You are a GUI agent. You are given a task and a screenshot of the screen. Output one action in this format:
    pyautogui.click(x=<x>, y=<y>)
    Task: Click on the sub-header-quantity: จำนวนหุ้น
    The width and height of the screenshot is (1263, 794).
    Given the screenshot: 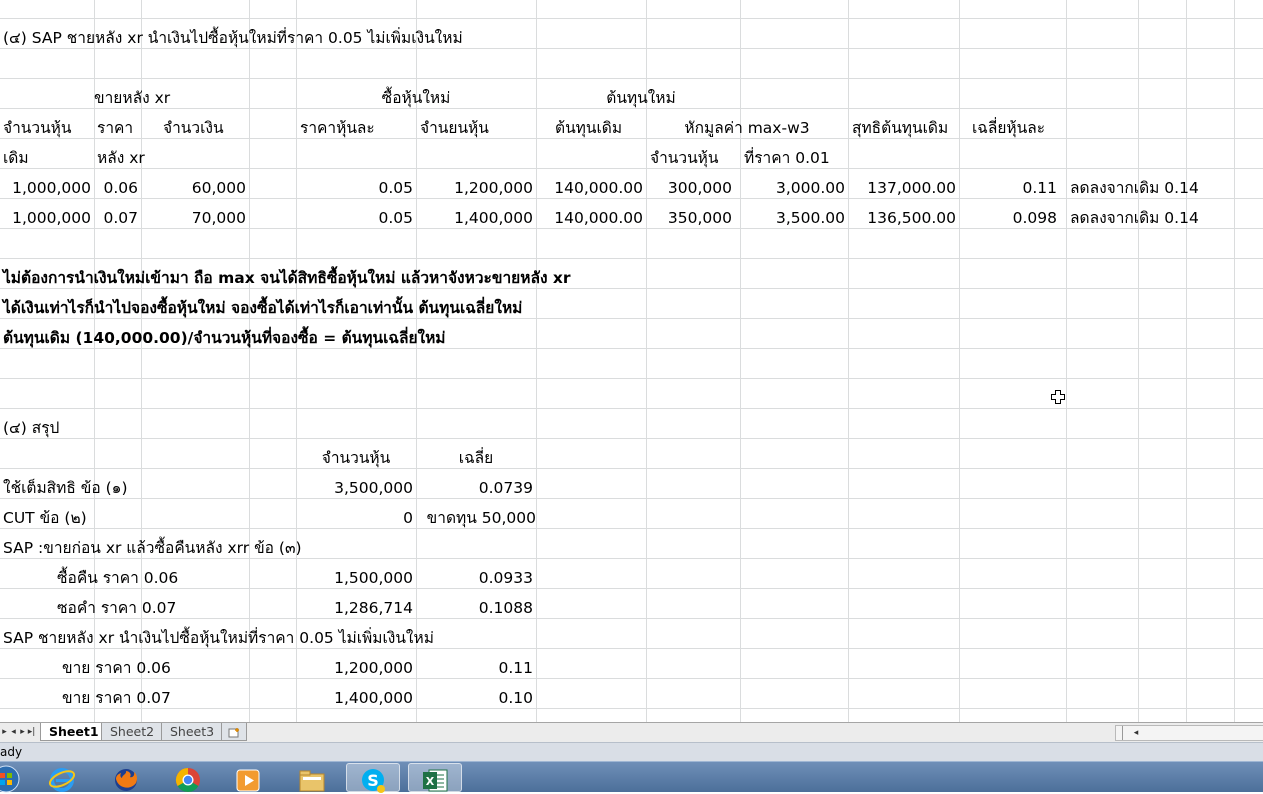 What is the action you would take?
    pyautogui.click(x=684, y=158)
    